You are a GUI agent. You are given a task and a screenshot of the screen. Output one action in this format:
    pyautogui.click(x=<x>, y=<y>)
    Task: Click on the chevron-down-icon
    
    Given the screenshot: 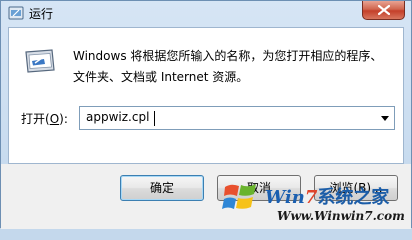 What is the action you would take?
    pyautogui.click(x=385, y=118)
    